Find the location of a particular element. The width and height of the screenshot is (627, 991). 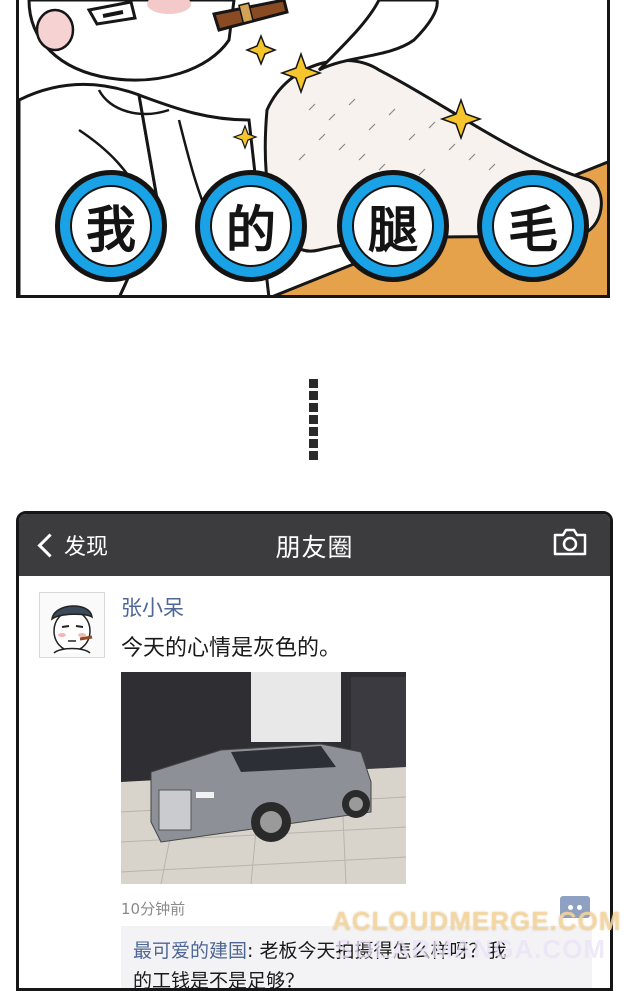

post-text: 今天的心情是灰色的。 is located at coordinates (231, 648).